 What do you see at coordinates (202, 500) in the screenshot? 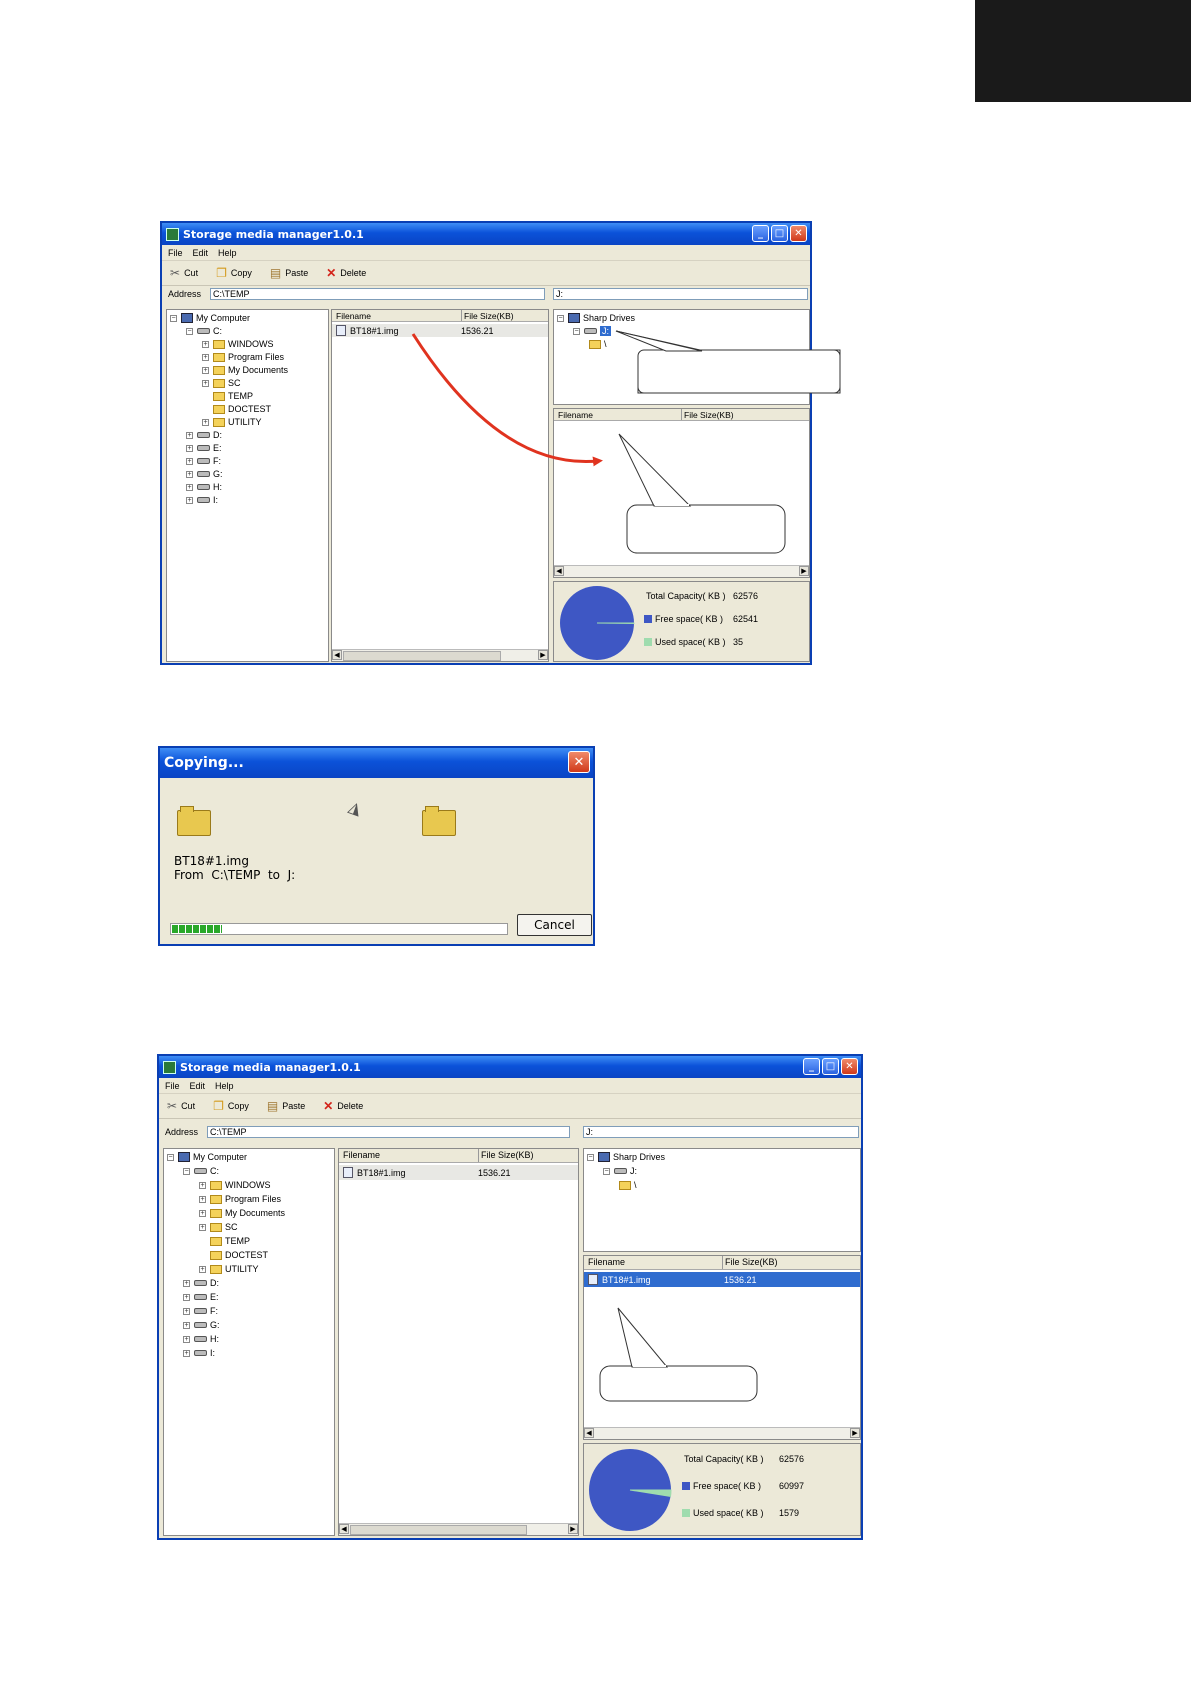
I see `tree-item-i-drive: + I:` at bounding box center [202, 500].